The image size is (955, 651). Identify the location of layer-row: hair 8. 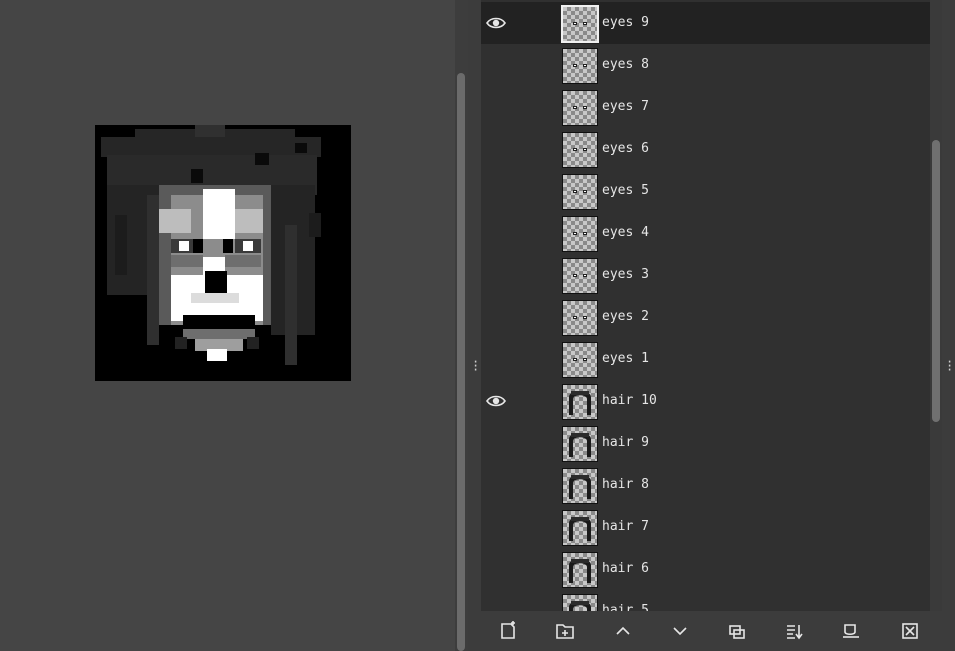
(705, 485).